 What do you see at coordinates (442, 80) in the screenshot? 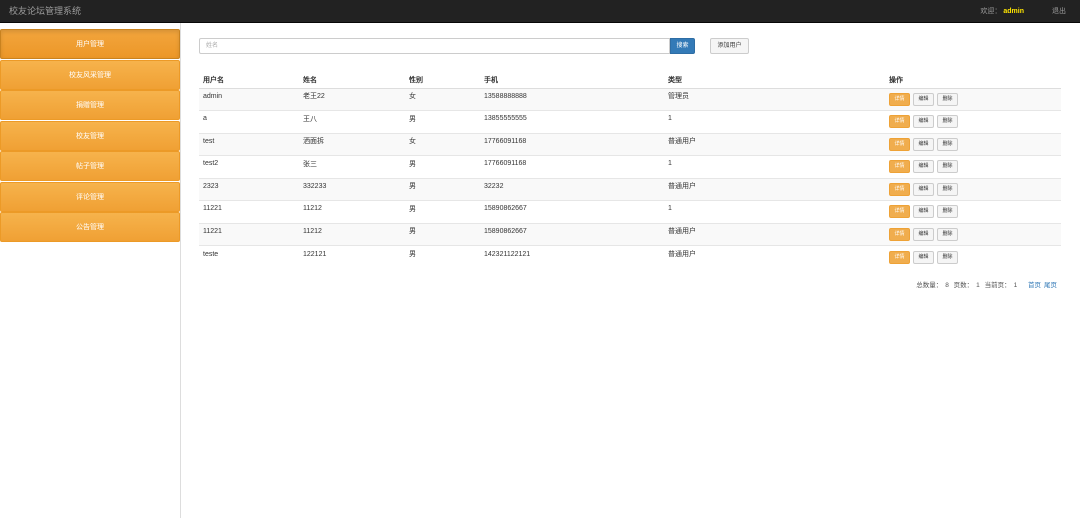
I see `column-header-gender: 性别` at bounding box center [442, 80].